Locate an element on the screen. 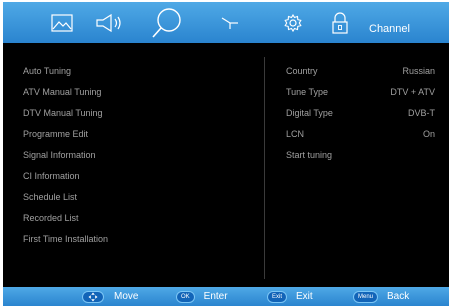  menu-item-signal-information: Signal Information is located at coordinates (59, 155).